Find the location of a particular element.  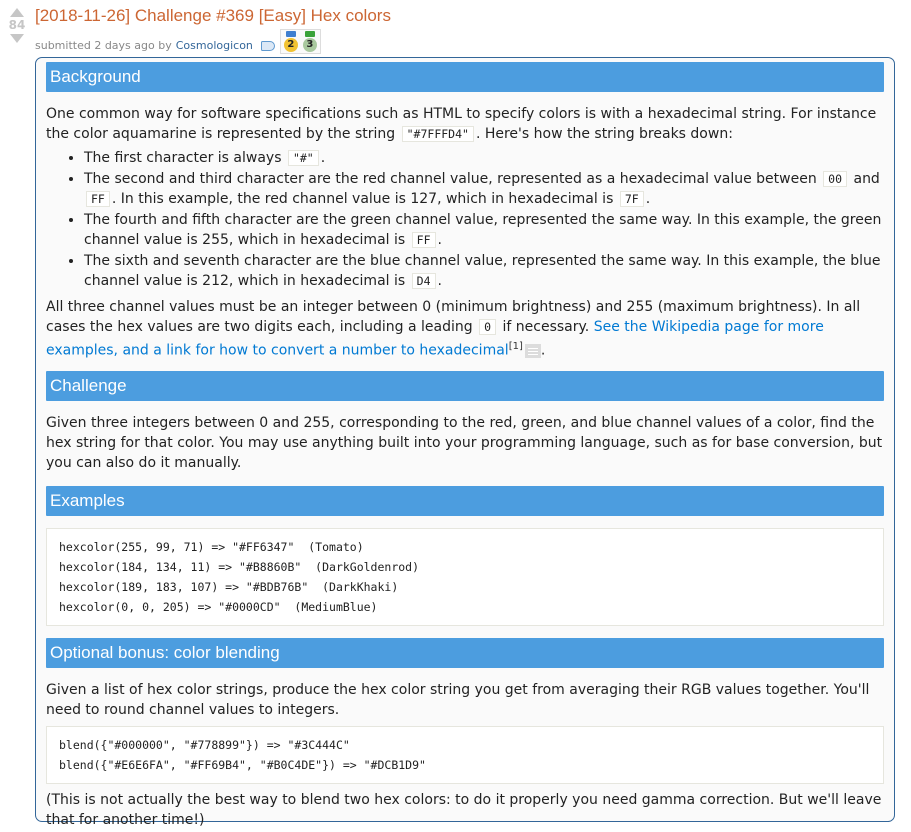

badge-medal-2: 2 is located at coordinates (290, 45).